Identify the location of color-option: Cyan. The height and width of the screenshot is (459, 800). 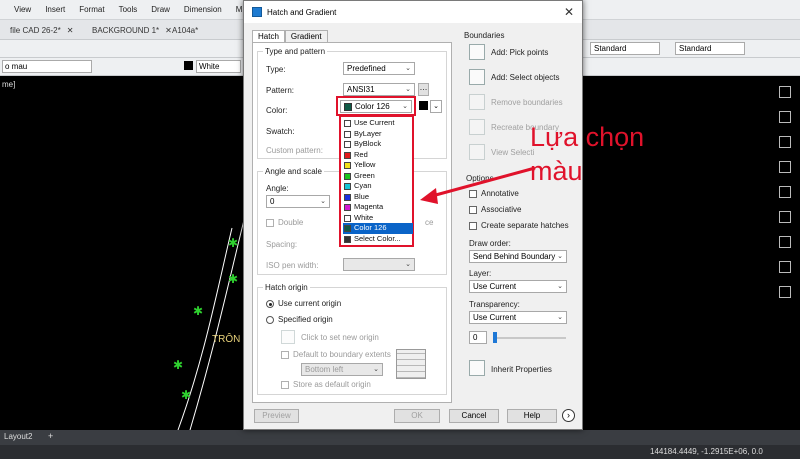
(378, 186).